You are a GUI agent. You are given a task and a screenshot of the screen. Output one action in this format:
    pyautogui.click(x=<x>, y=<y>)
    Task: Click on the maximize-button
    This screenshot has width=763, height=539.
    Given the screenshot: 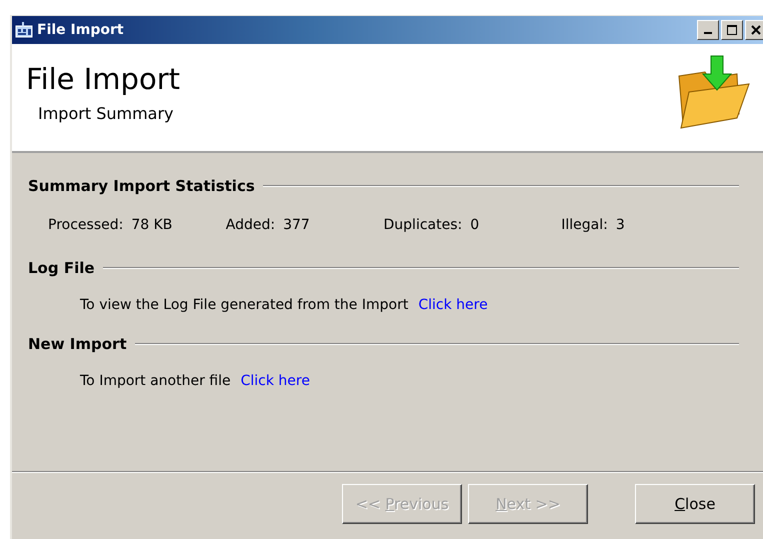 What is the action you would take?
    pyautogui.click(x=732, y=30)
    